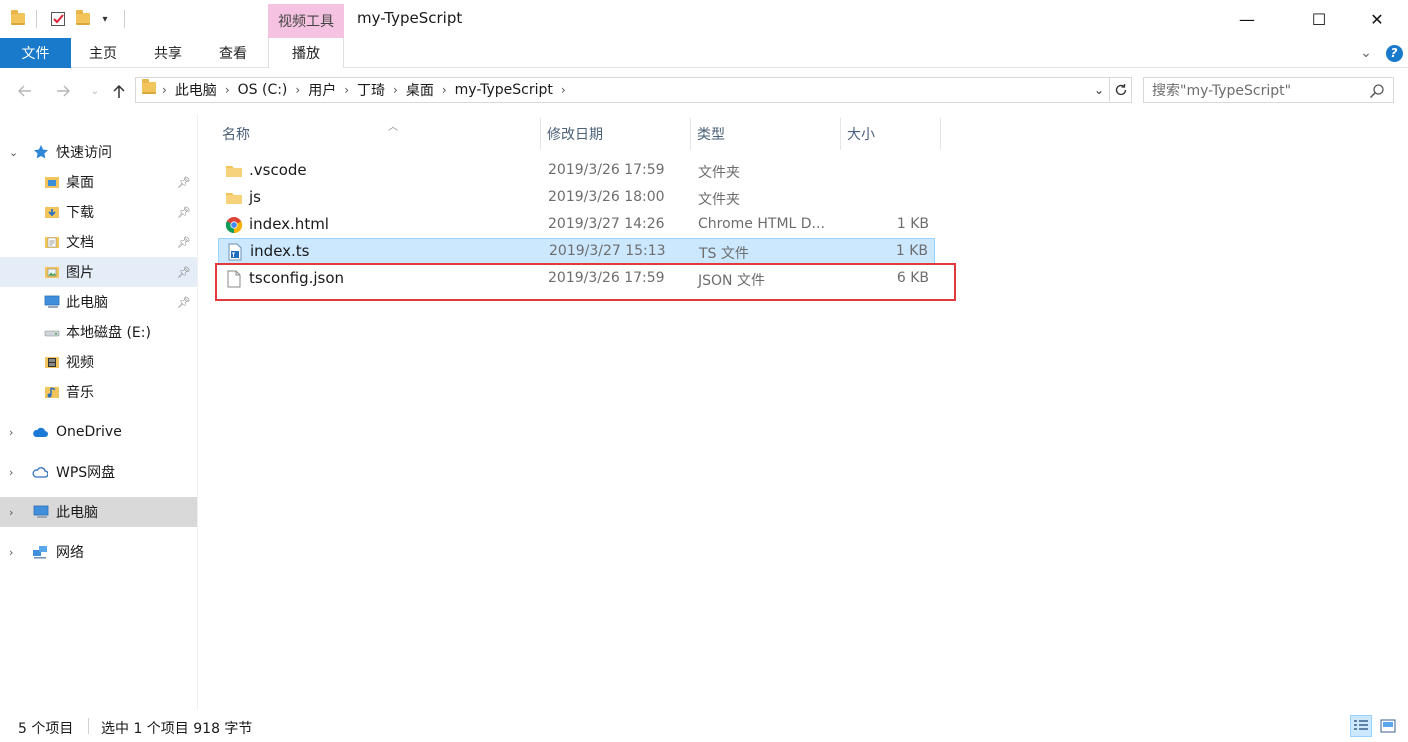 This screenshot has width=1408, height=742. I want to click on breadcrumb-users: 用户, so click(322, 90).